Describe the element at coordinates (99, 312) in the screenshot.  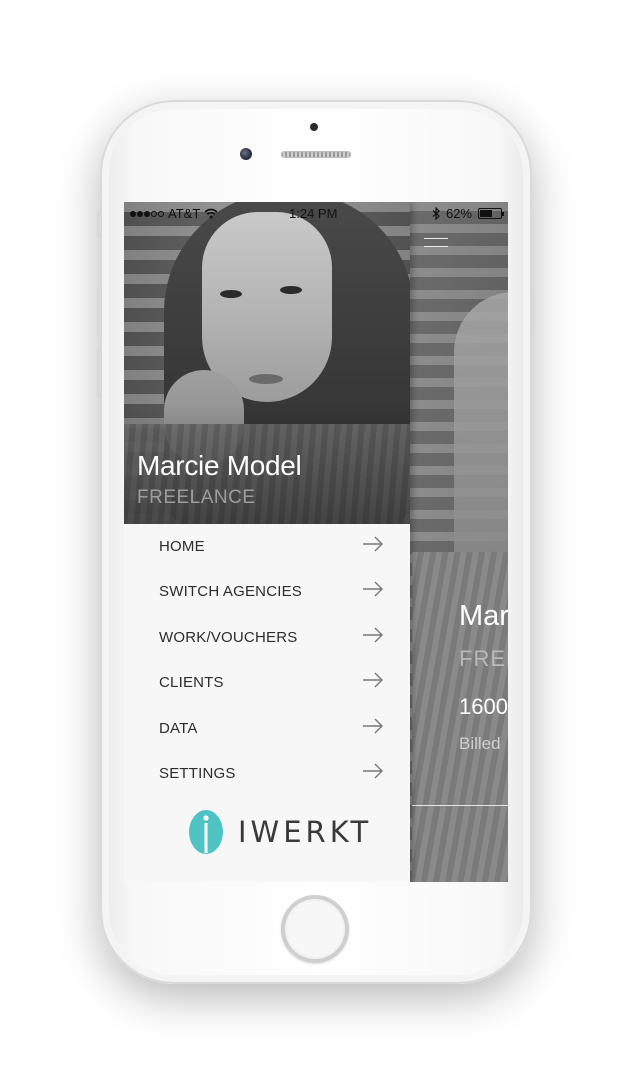
I see `volume-up-button` at that location.